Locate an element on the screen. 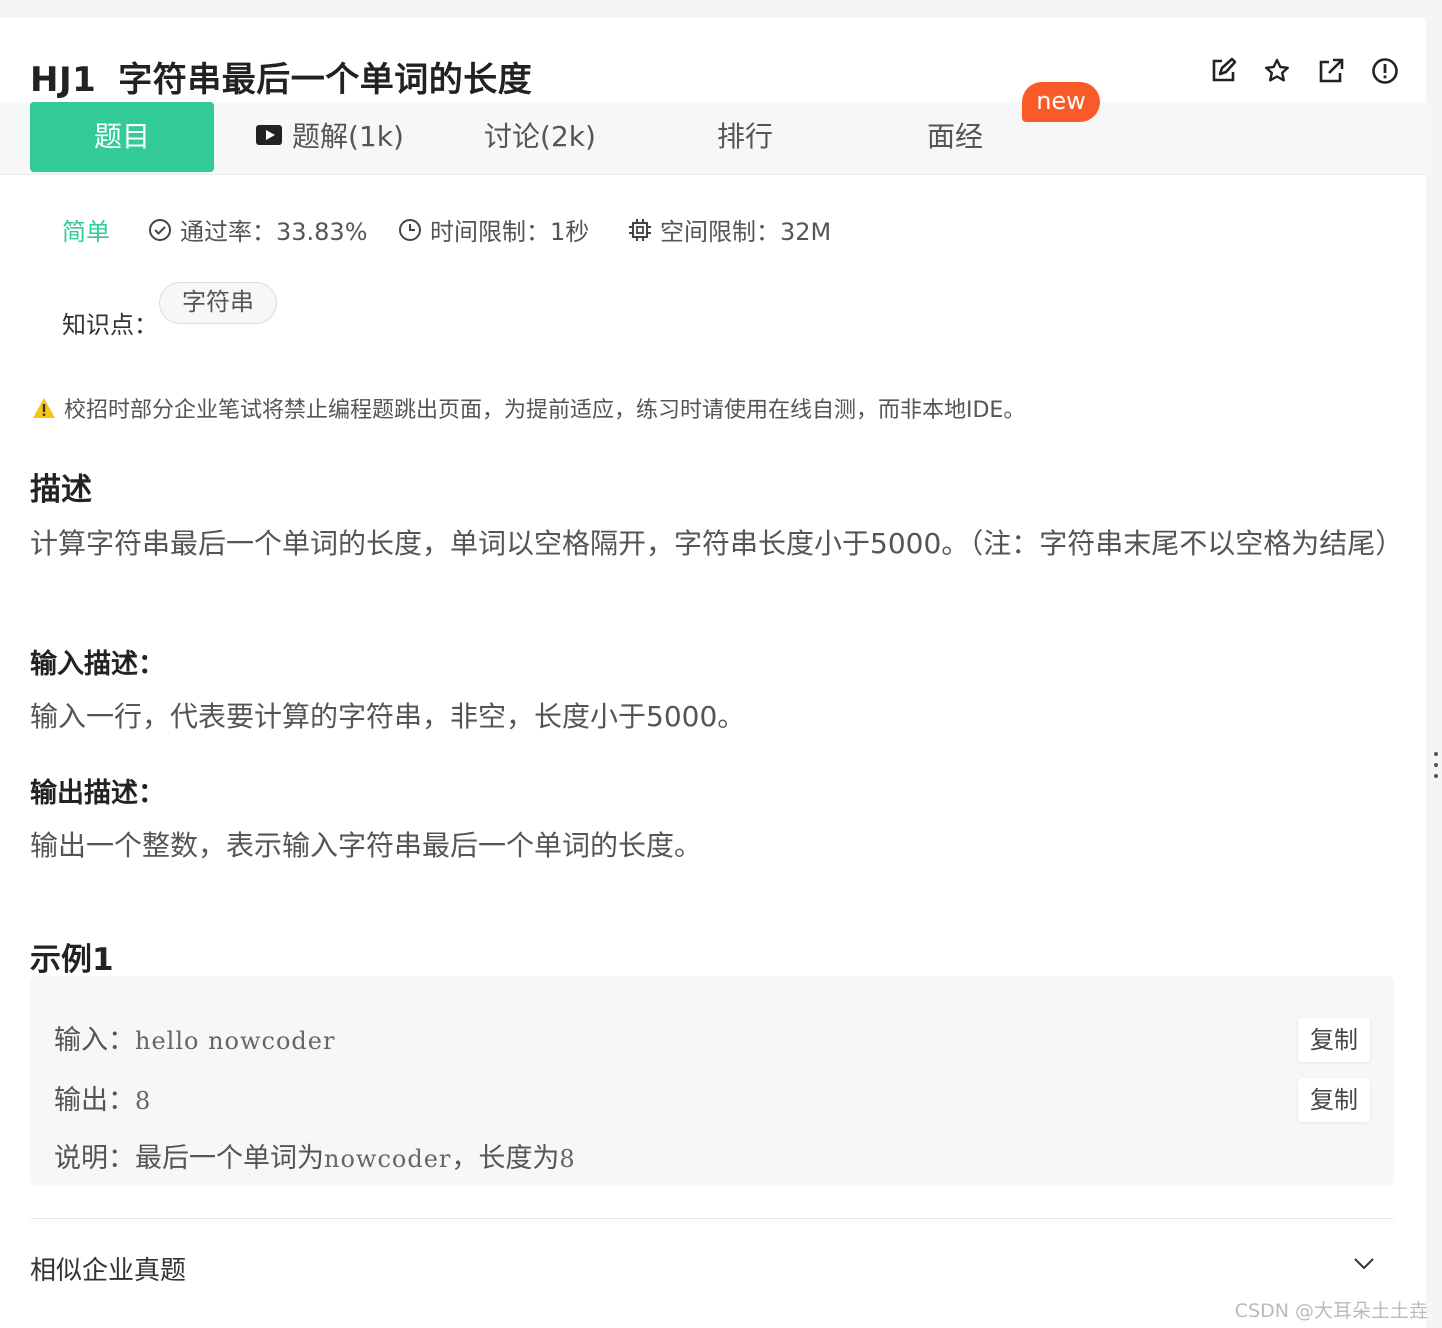  example-input-label: 输入： is located at coordinates (94, 1040).